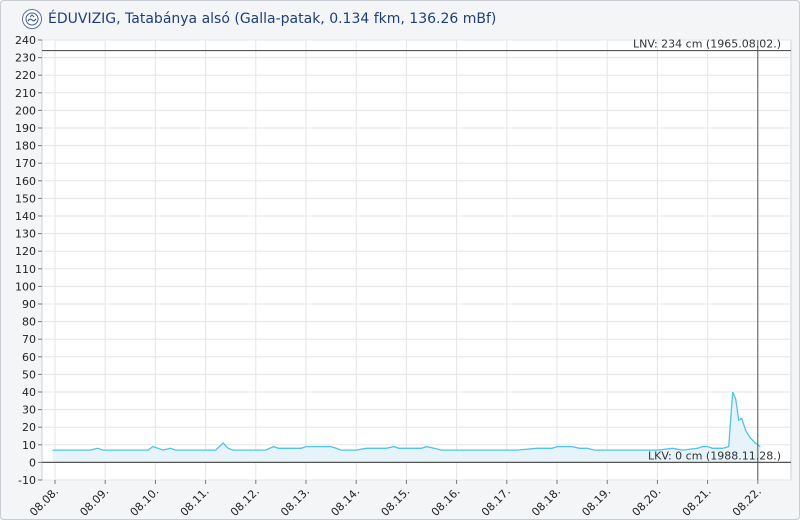 The height and width of the screenshot is (520, 800). Describe the element at coordinates (29, 392) in the screenshot. I see `y-tick-label: 40` at that location.